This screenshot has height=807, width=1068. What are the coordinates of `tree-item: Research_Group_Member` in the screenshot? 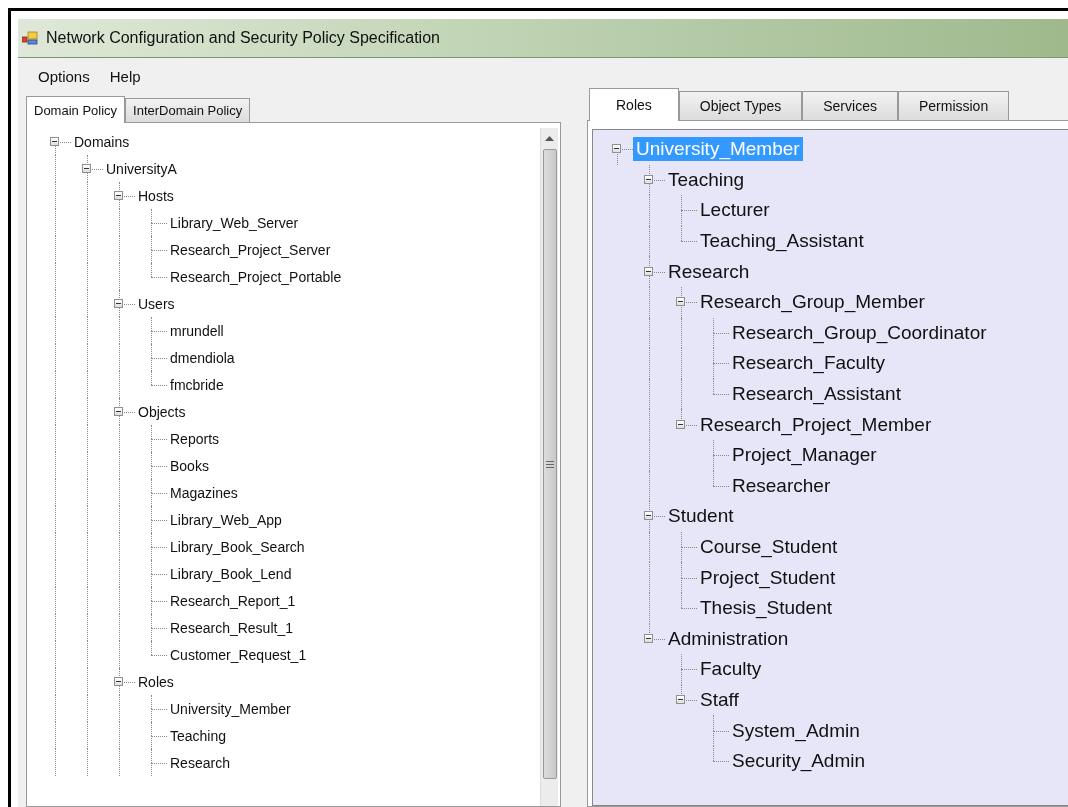 It's located at (812, 302).